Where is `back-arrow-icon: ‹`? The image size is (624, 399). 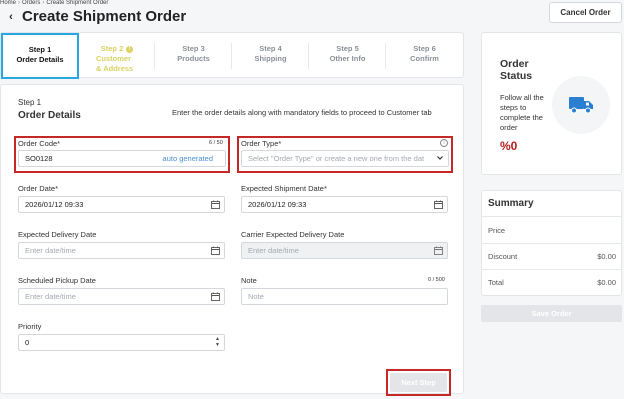
back-arrow-icon: ‹ is located at coordinates (11, 18).